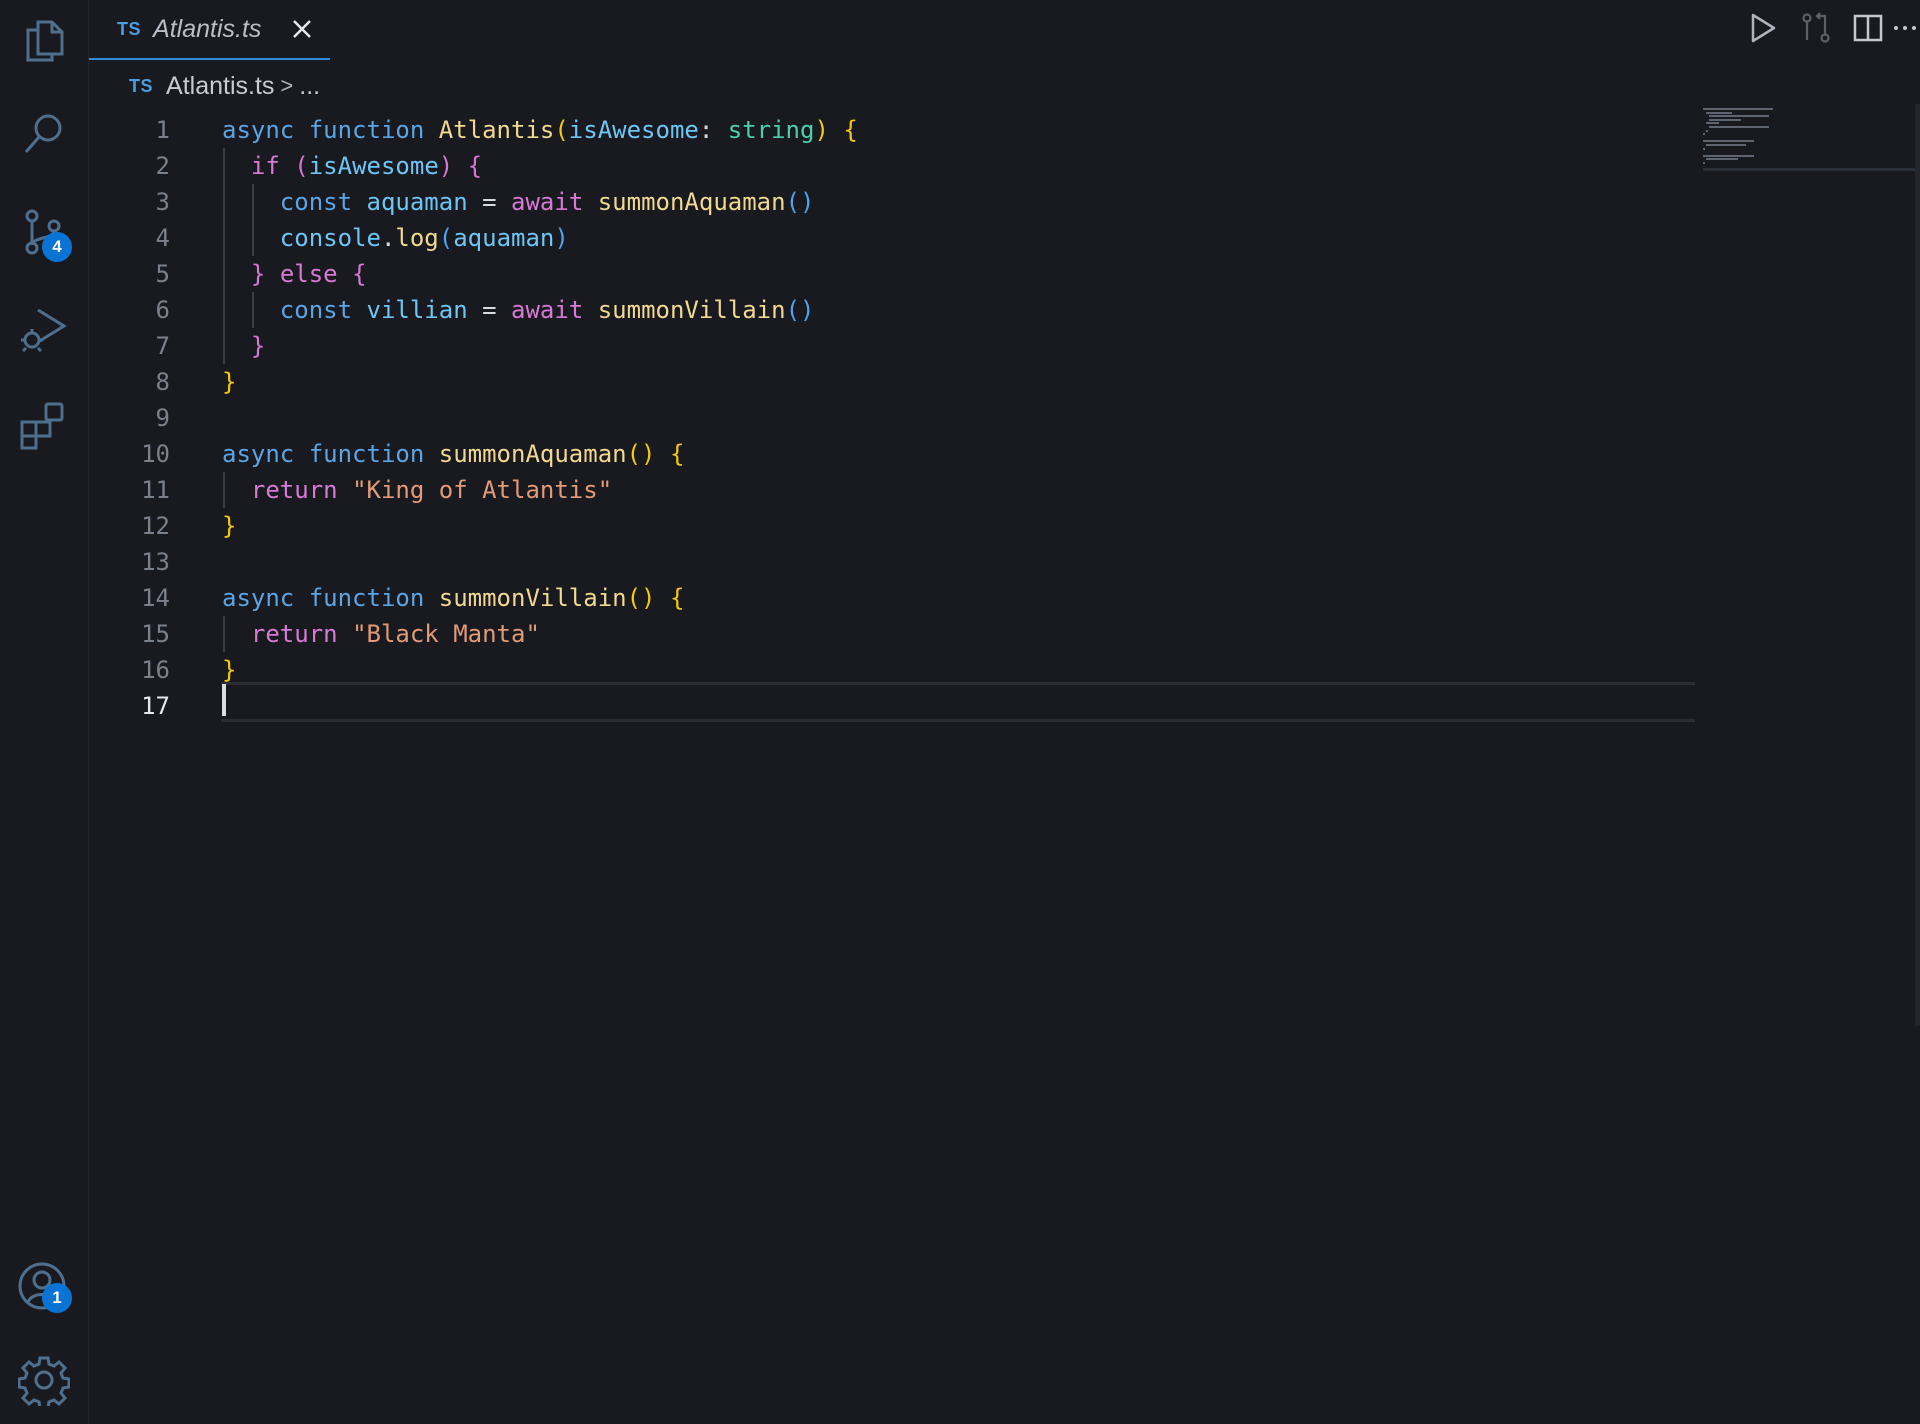 The width and height of the screenshot is (1920, 1424). I want to click on code-token: =, so click(489, 202).